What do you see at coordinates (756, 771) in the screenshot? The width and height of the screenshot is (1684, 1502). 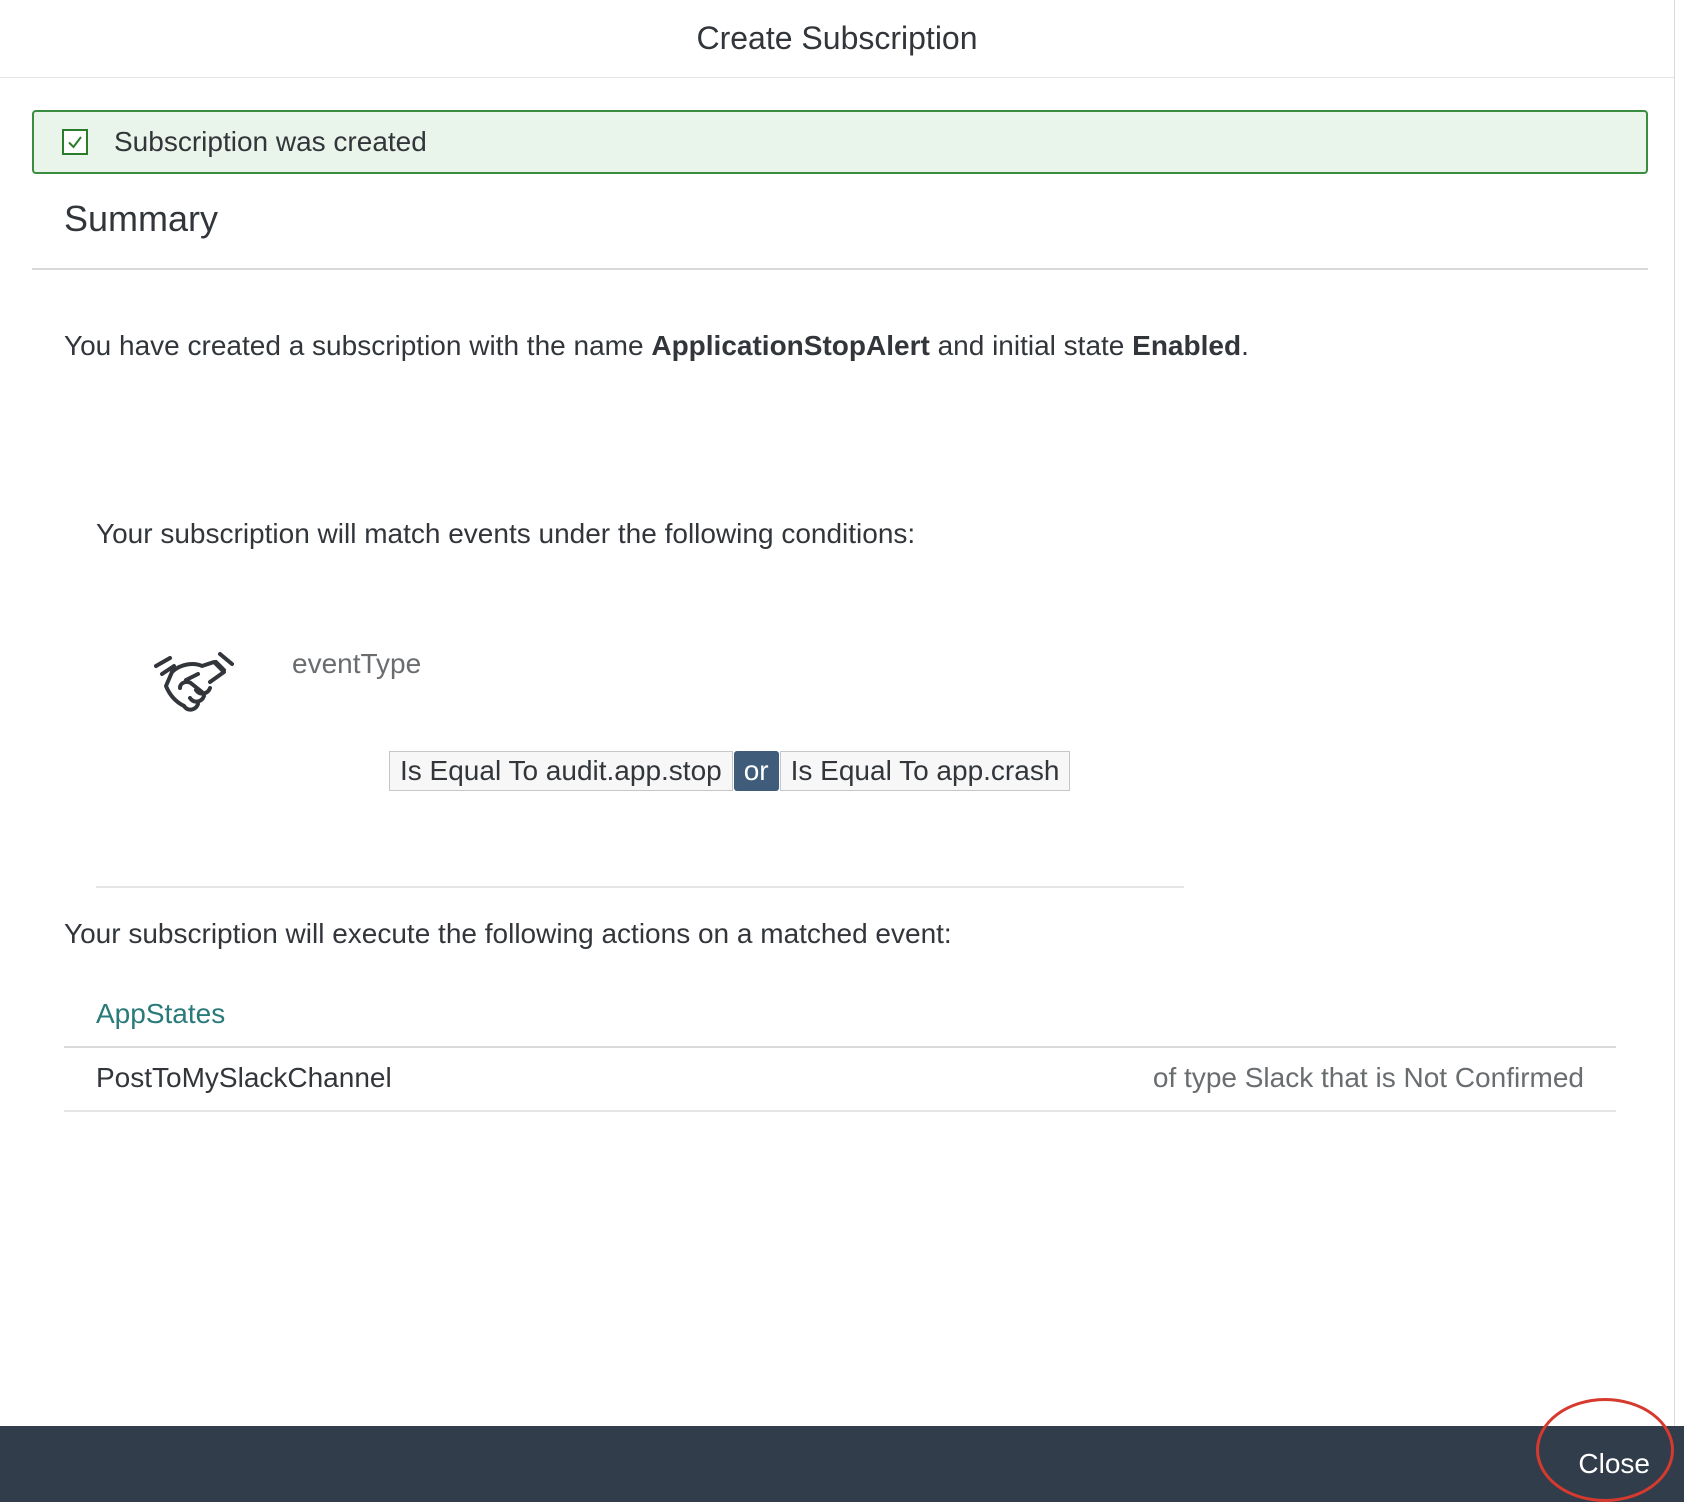 I see `or-operator-badge: or` at bounding box center [756, 771].